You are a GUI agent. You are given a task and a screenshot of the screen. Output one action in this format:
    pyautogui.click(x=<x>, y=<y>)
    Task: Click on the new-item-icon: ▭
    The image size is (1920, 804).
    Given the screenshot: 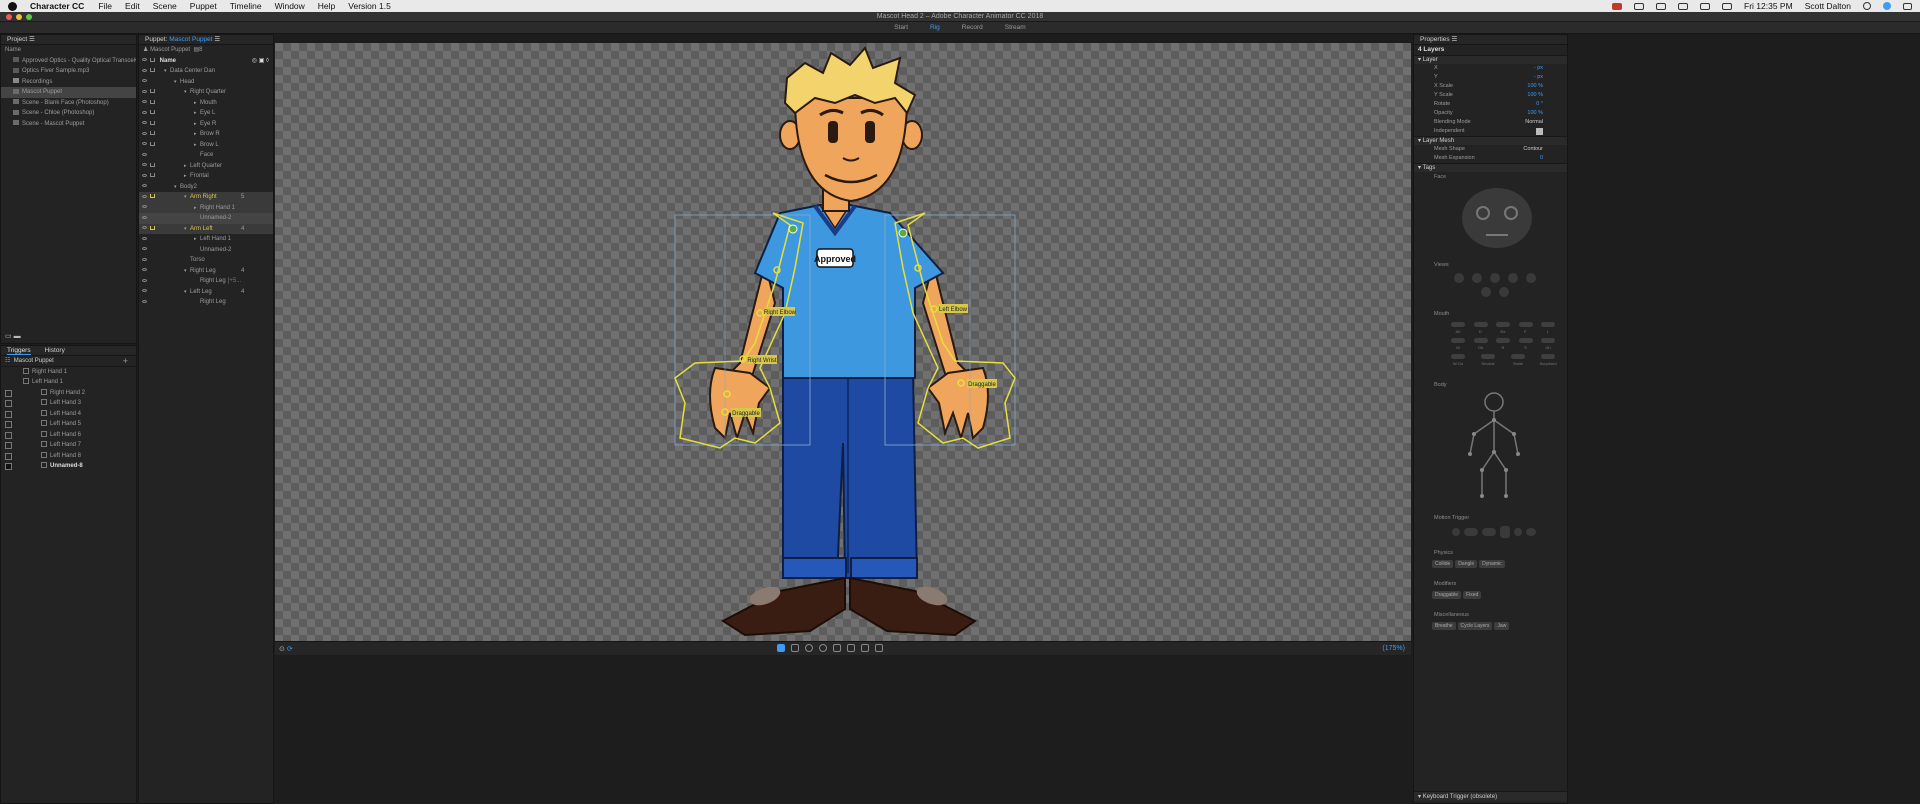 What is the action you would take?
    pyautogui.click(x=8, y=336)
    